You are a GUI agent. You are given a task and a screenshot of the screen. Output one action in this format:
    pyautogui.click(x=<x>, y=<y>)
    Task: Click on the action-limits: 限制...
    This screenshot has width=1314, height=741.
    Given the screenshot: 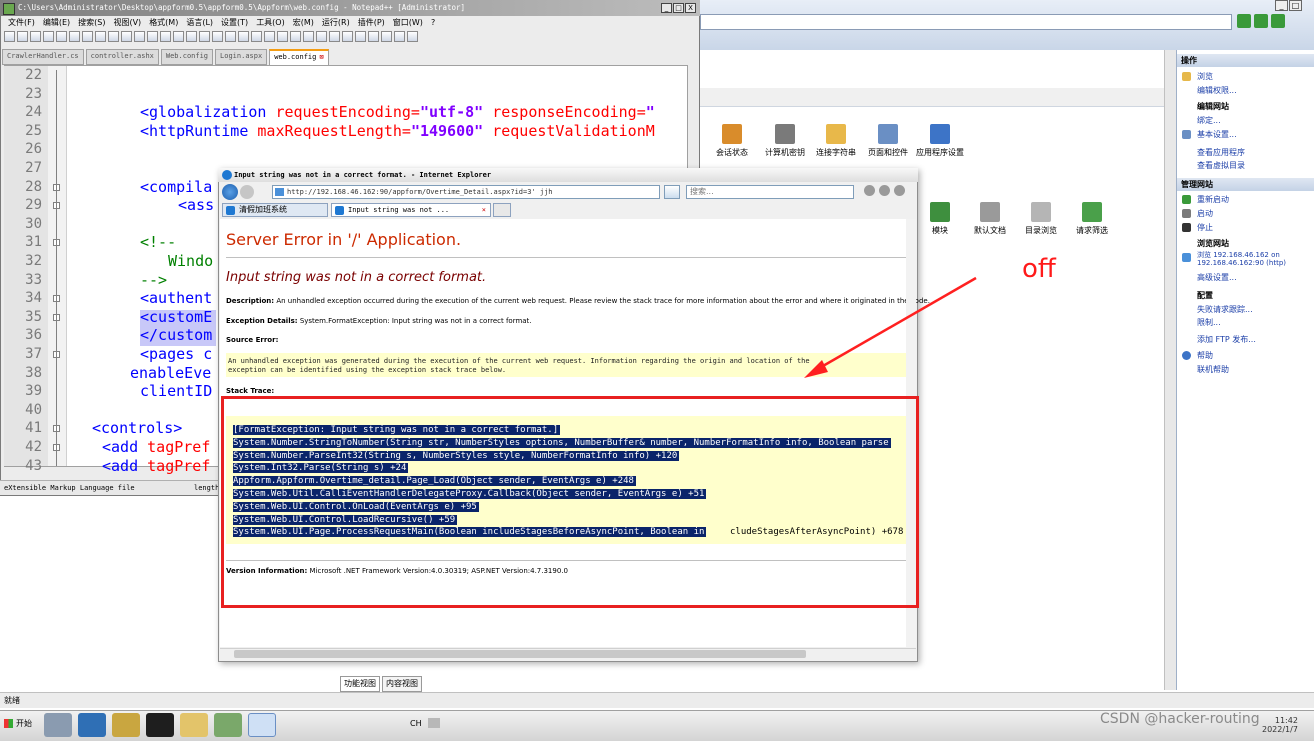 What is the action you would take?
    pyautogui.click(x=1209, y=322)
    